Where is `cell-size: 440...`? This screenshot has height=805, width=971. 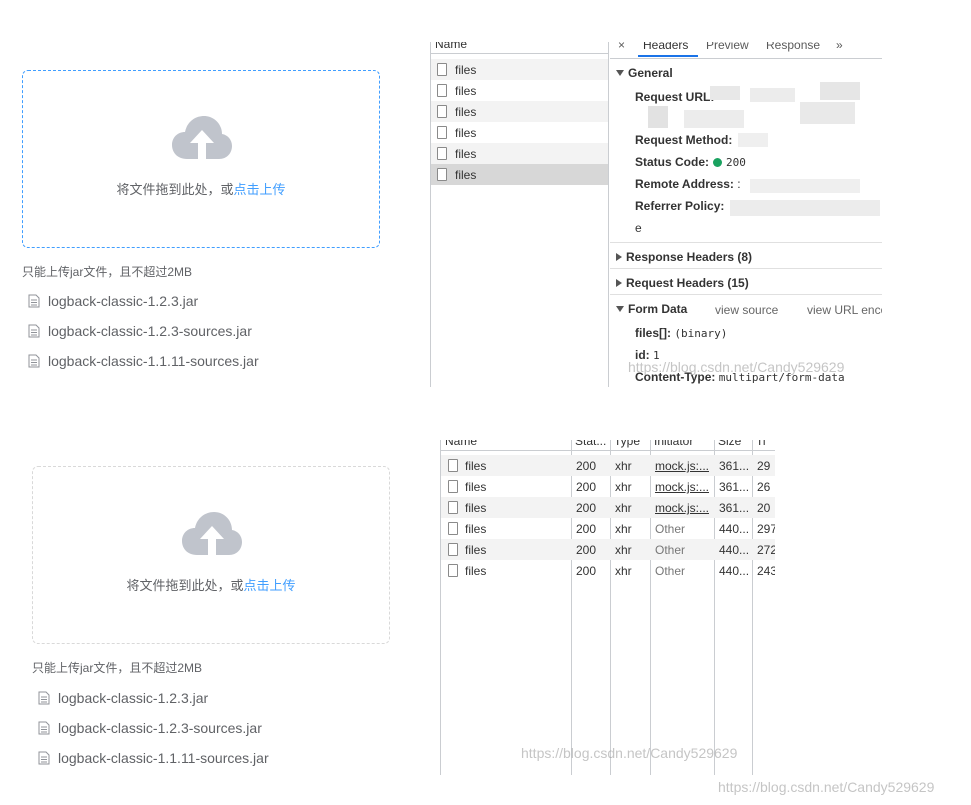 cell-size: 440... is located at coordinates (734, 550).